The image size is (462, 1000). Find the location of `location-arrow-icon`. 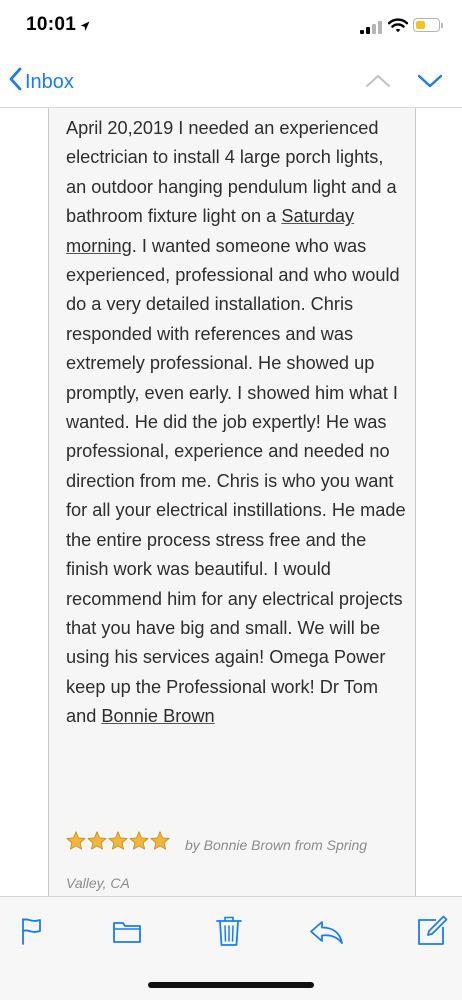

location-arrow-icon is located at coordinates (85, 28).